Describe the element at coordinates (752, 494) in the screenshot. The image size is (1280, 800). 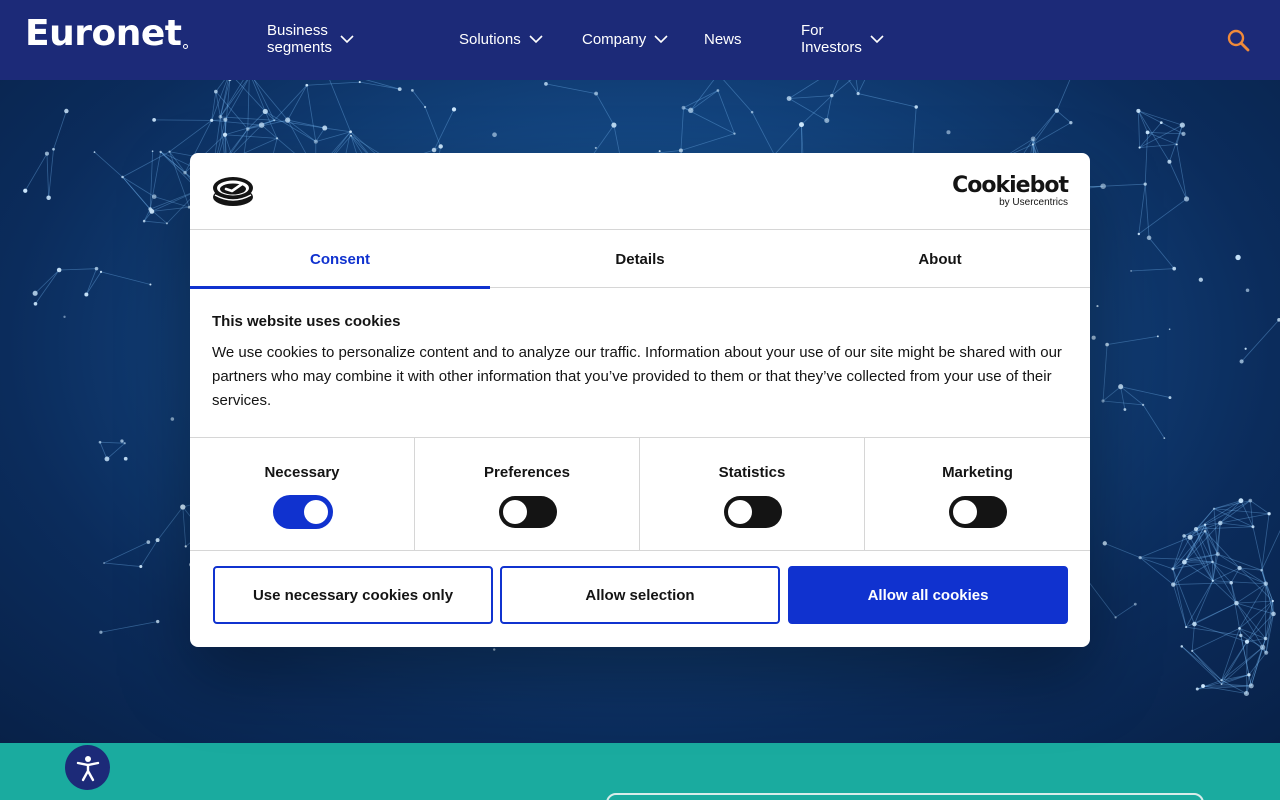
I see `toggle-cell-statistics: Statistics` at that location.